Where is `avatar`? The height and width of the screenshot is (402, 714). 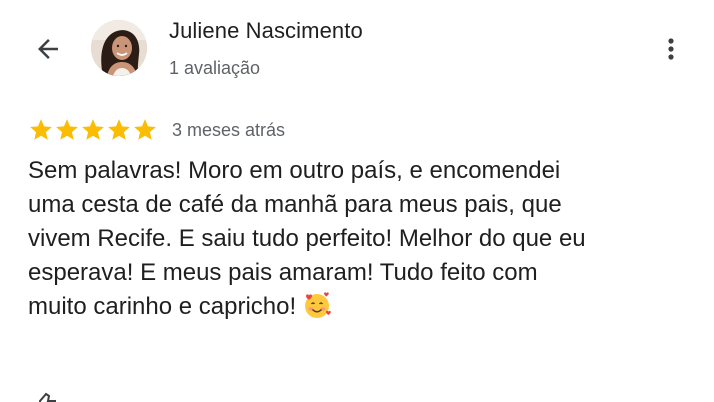 avatar is located at coordinates (119, 48).